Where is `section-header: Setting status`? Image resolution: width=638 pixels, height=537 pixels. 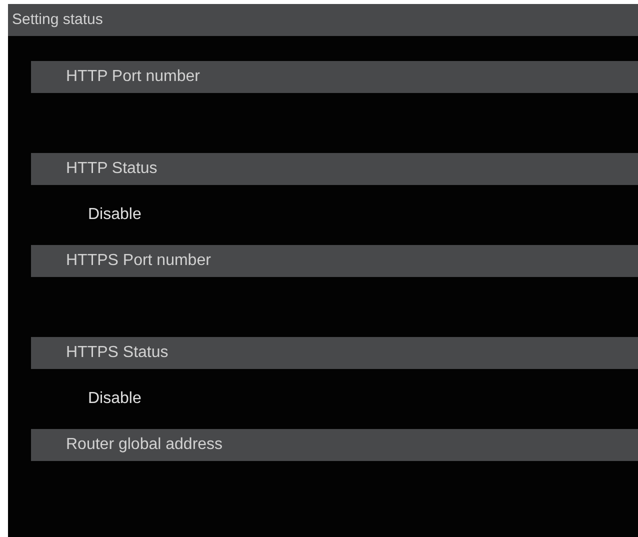
section-header: Setting status is located at coordinates (323, 20).